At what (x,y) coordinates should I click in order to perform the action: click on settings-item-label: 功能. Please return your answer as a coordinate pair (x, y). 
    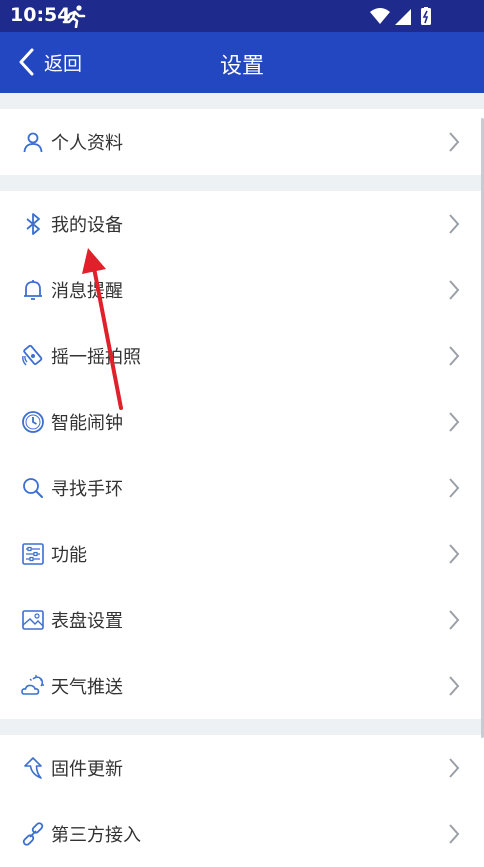
    Looking at the image, I should click on (69, 555).